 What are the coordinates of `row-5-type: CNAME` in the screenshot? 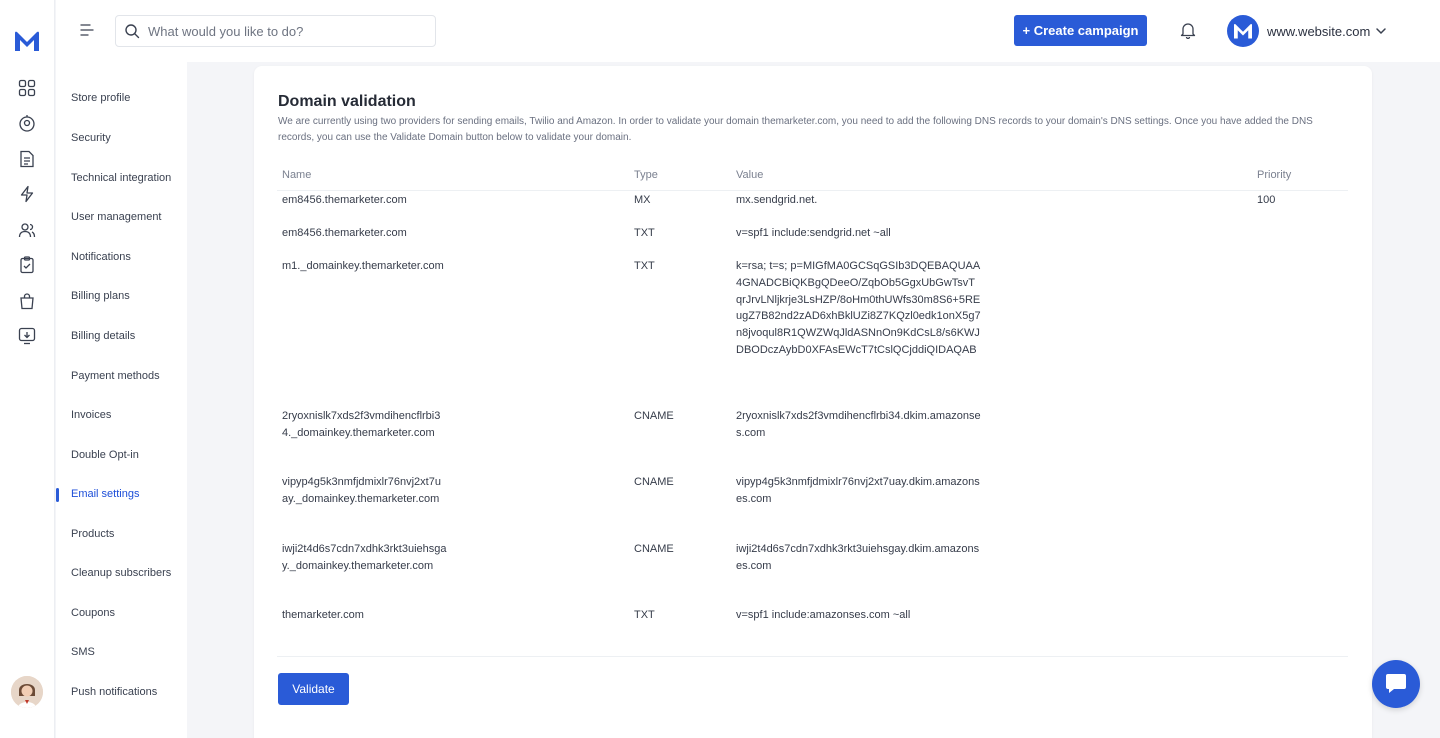 It's located at (654, 549).